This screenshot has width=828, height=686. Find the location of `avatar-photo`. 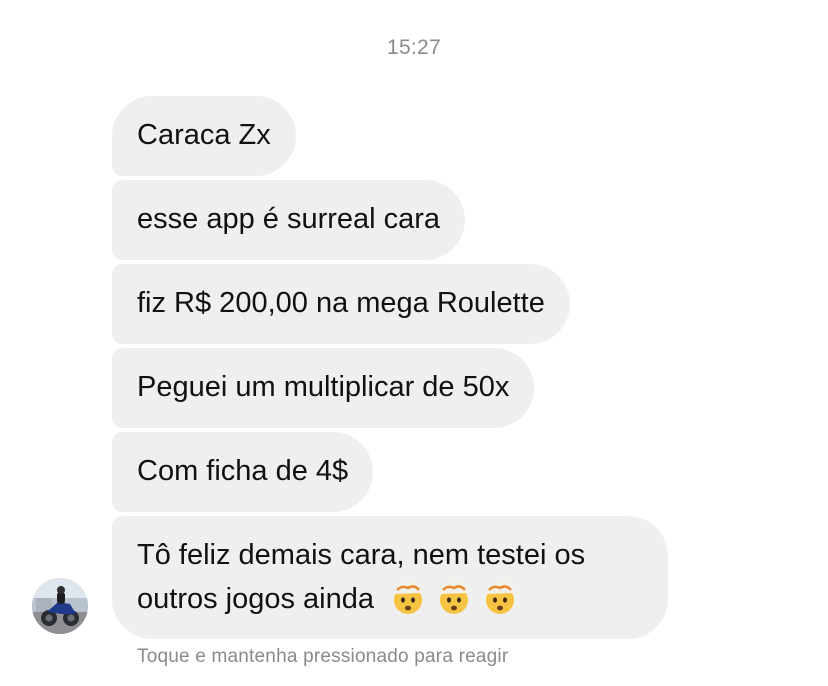

avatar-photo is located at coordinates (60, 606).